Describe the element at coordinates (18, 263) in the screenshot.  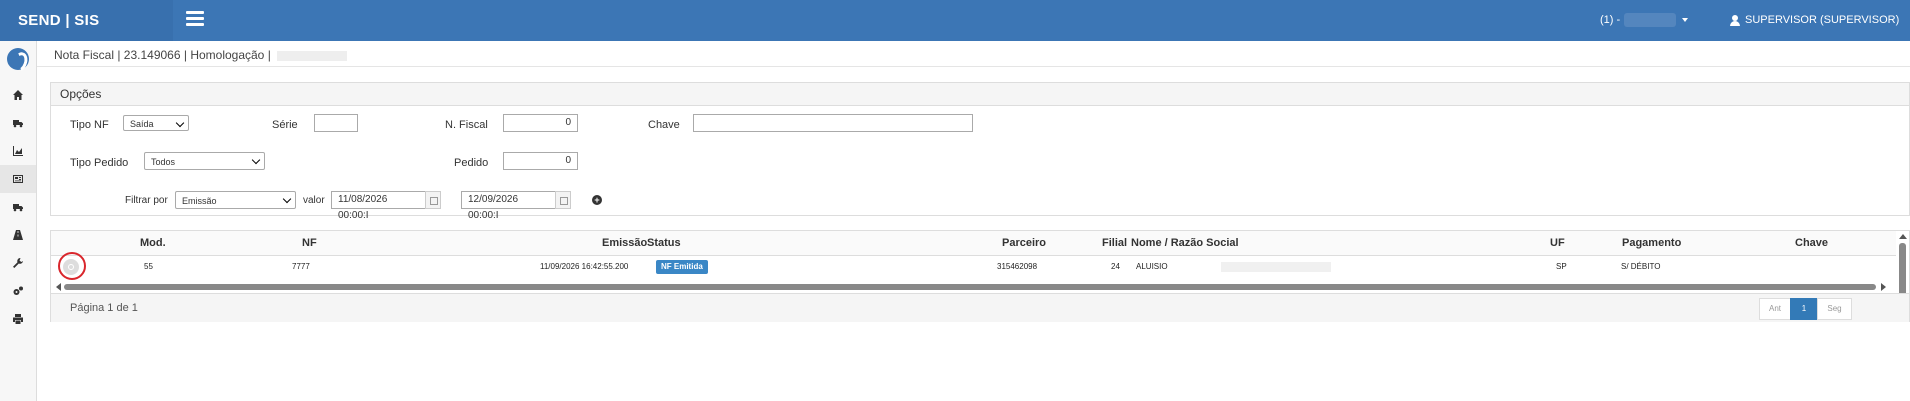
I see `wrench-icon` at that location.